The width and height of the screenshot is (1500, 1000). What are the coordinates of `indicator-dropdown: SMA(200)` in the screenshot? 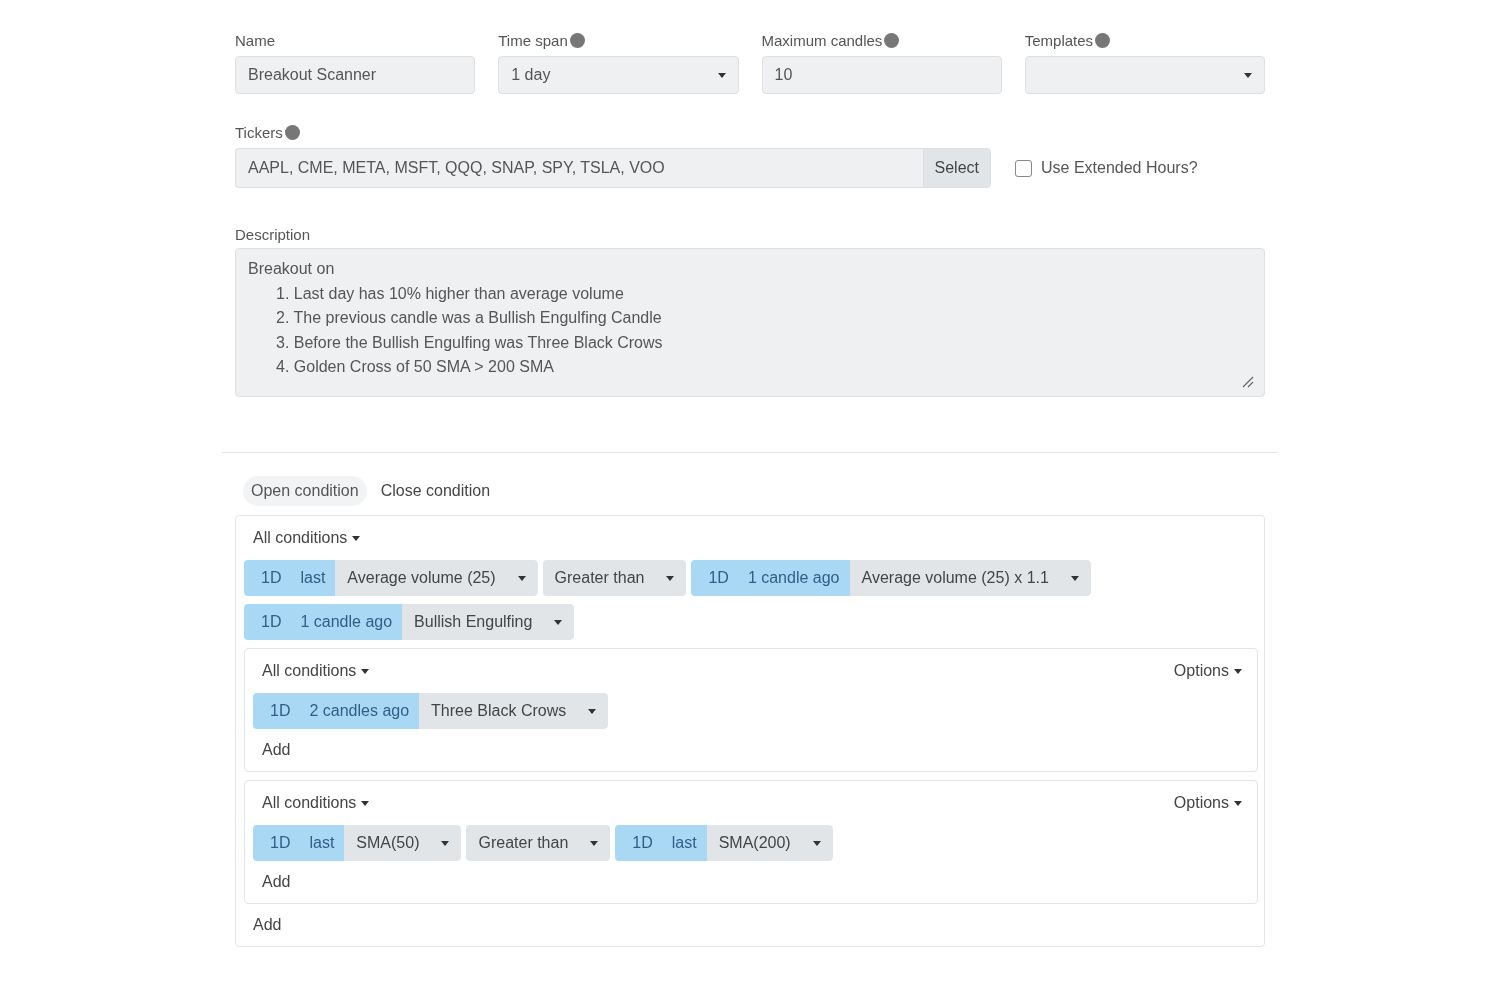 It's located at (769, 843).